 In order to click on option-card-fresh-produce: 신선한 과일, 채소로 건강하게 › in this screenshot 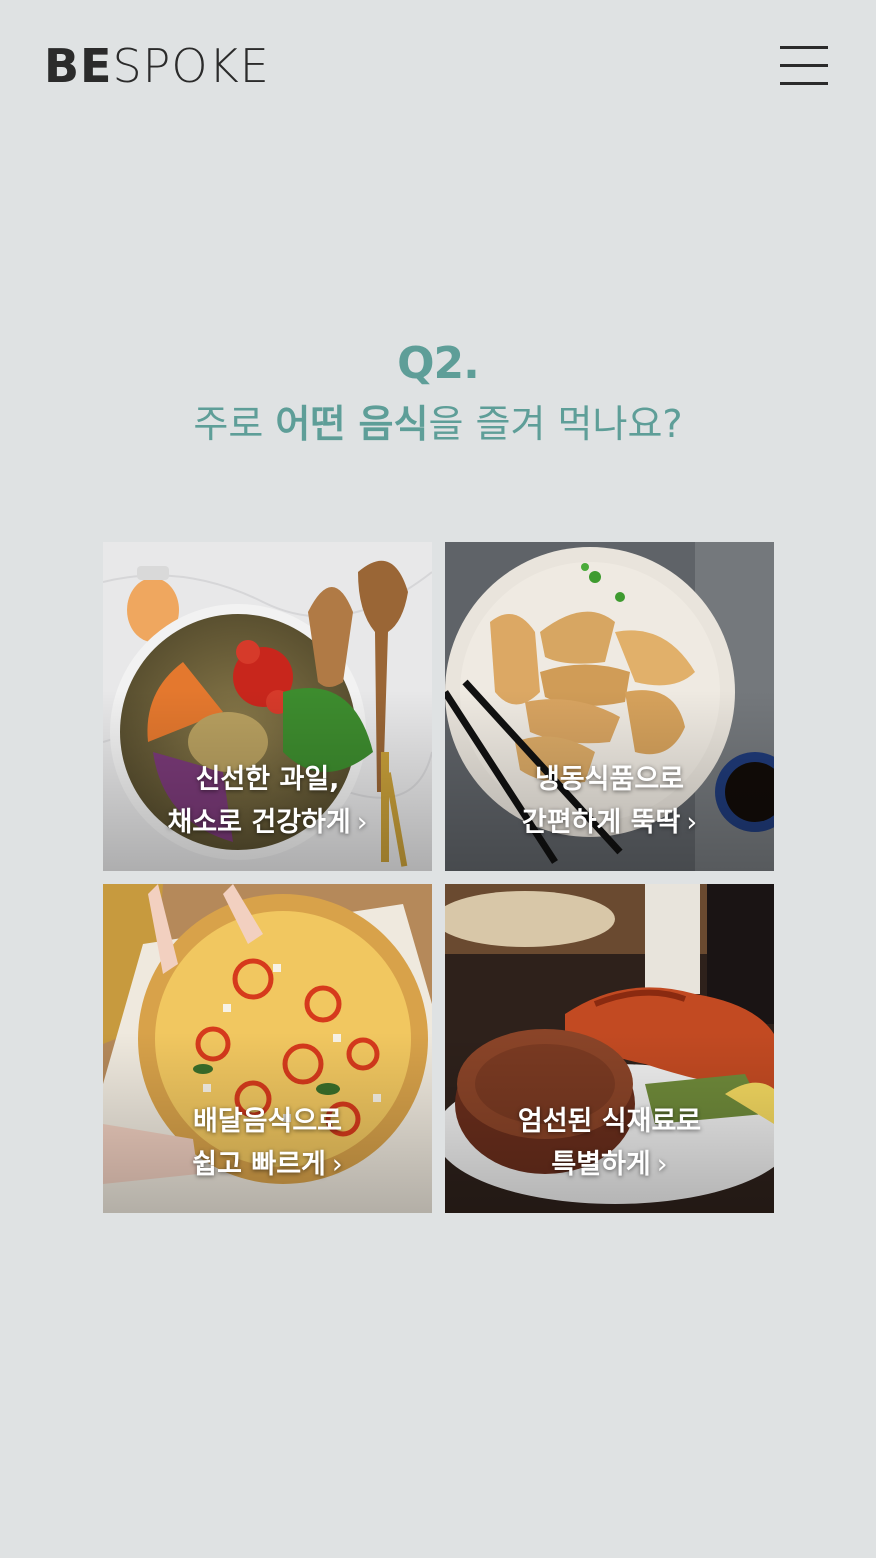, I will do `click(267, 706)`.